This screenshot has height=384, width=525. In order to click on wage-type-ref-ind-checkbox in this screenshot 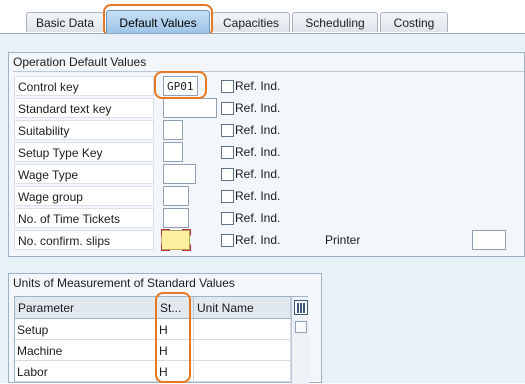, I will do `click(227, 174)`.